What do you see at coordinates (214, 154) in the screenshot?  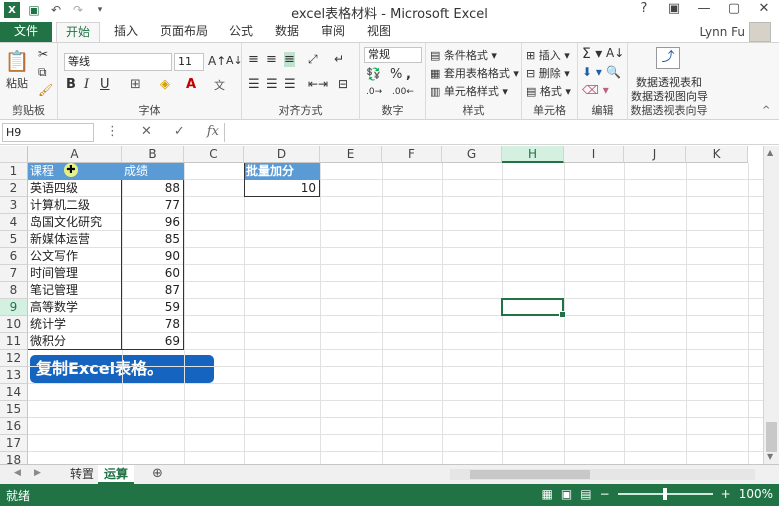 I see `column-header-c: C` at bounding box center [214, 154].